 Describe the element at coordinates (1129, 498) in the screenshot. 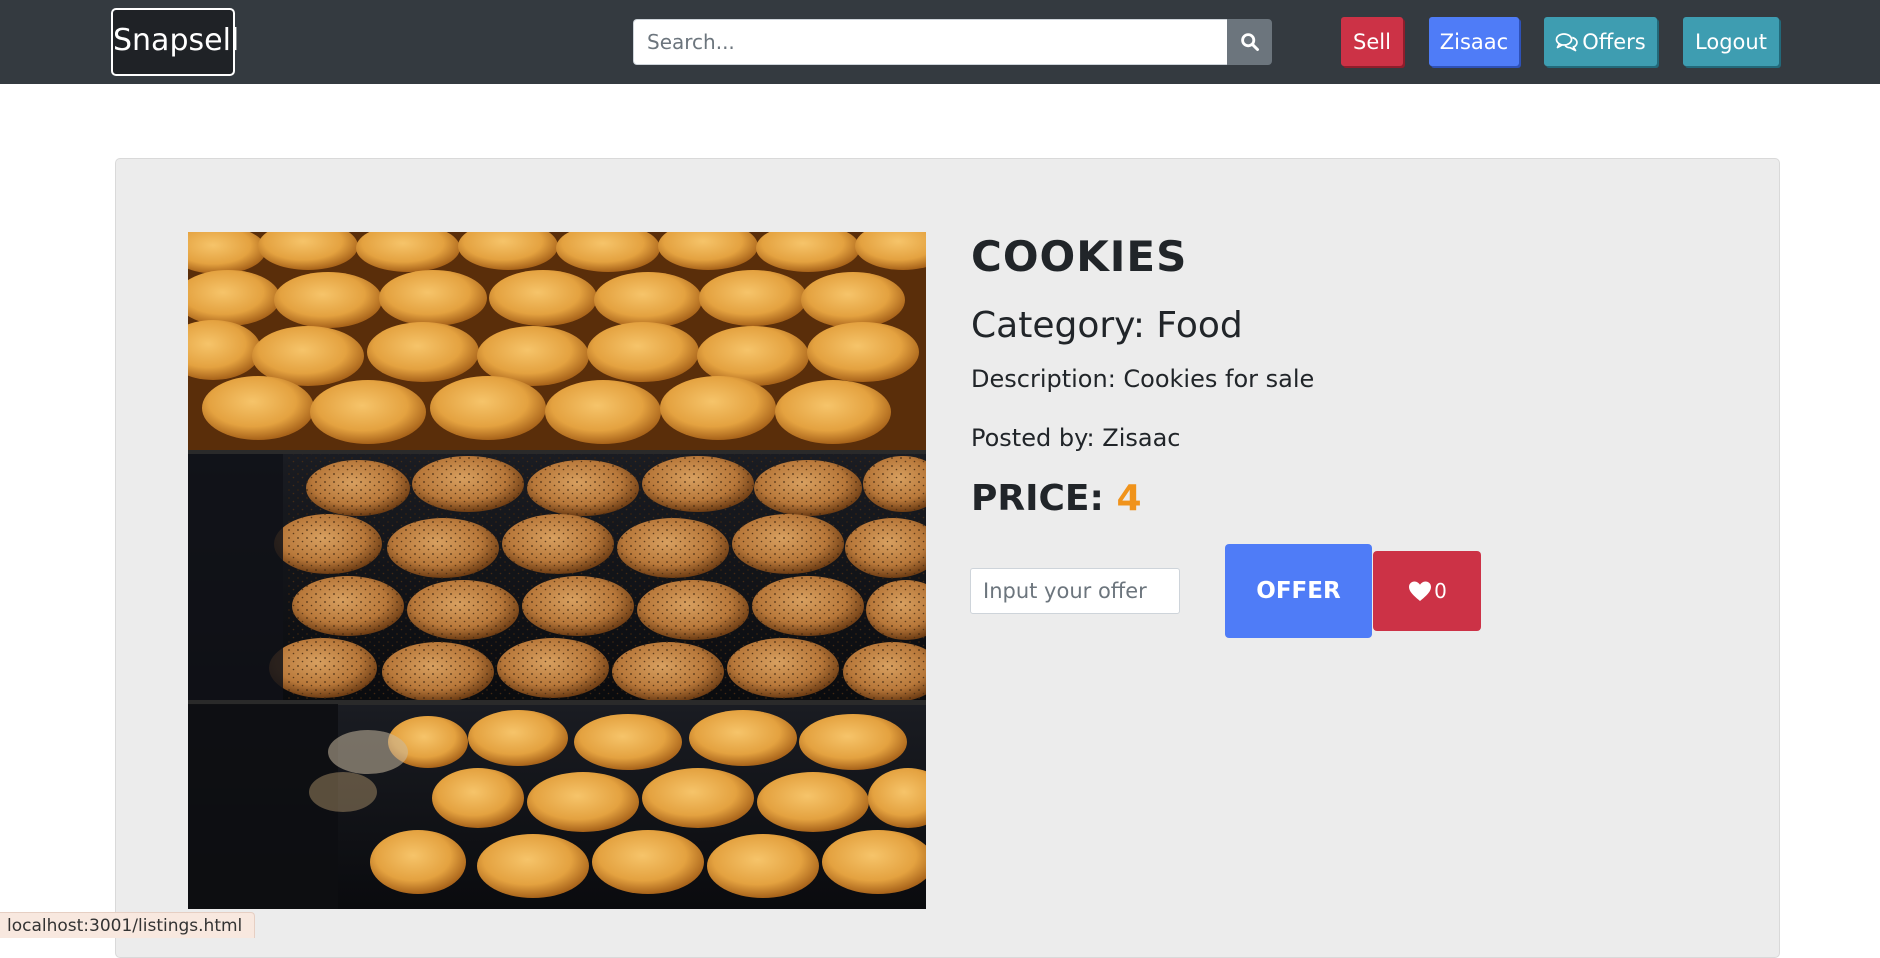

I see `price-value: 4` at that location.